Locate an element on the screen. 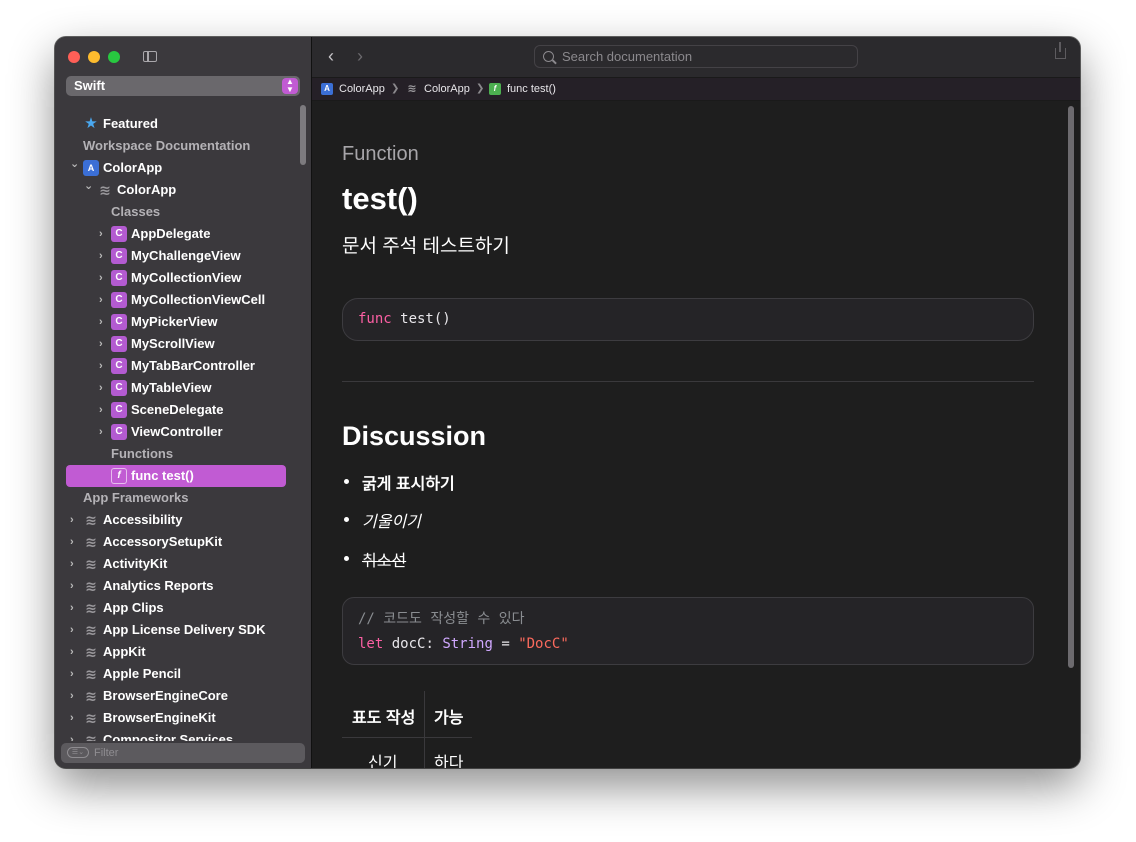  tree-item-func-test: f func test() is located at coordinates (176, 476).